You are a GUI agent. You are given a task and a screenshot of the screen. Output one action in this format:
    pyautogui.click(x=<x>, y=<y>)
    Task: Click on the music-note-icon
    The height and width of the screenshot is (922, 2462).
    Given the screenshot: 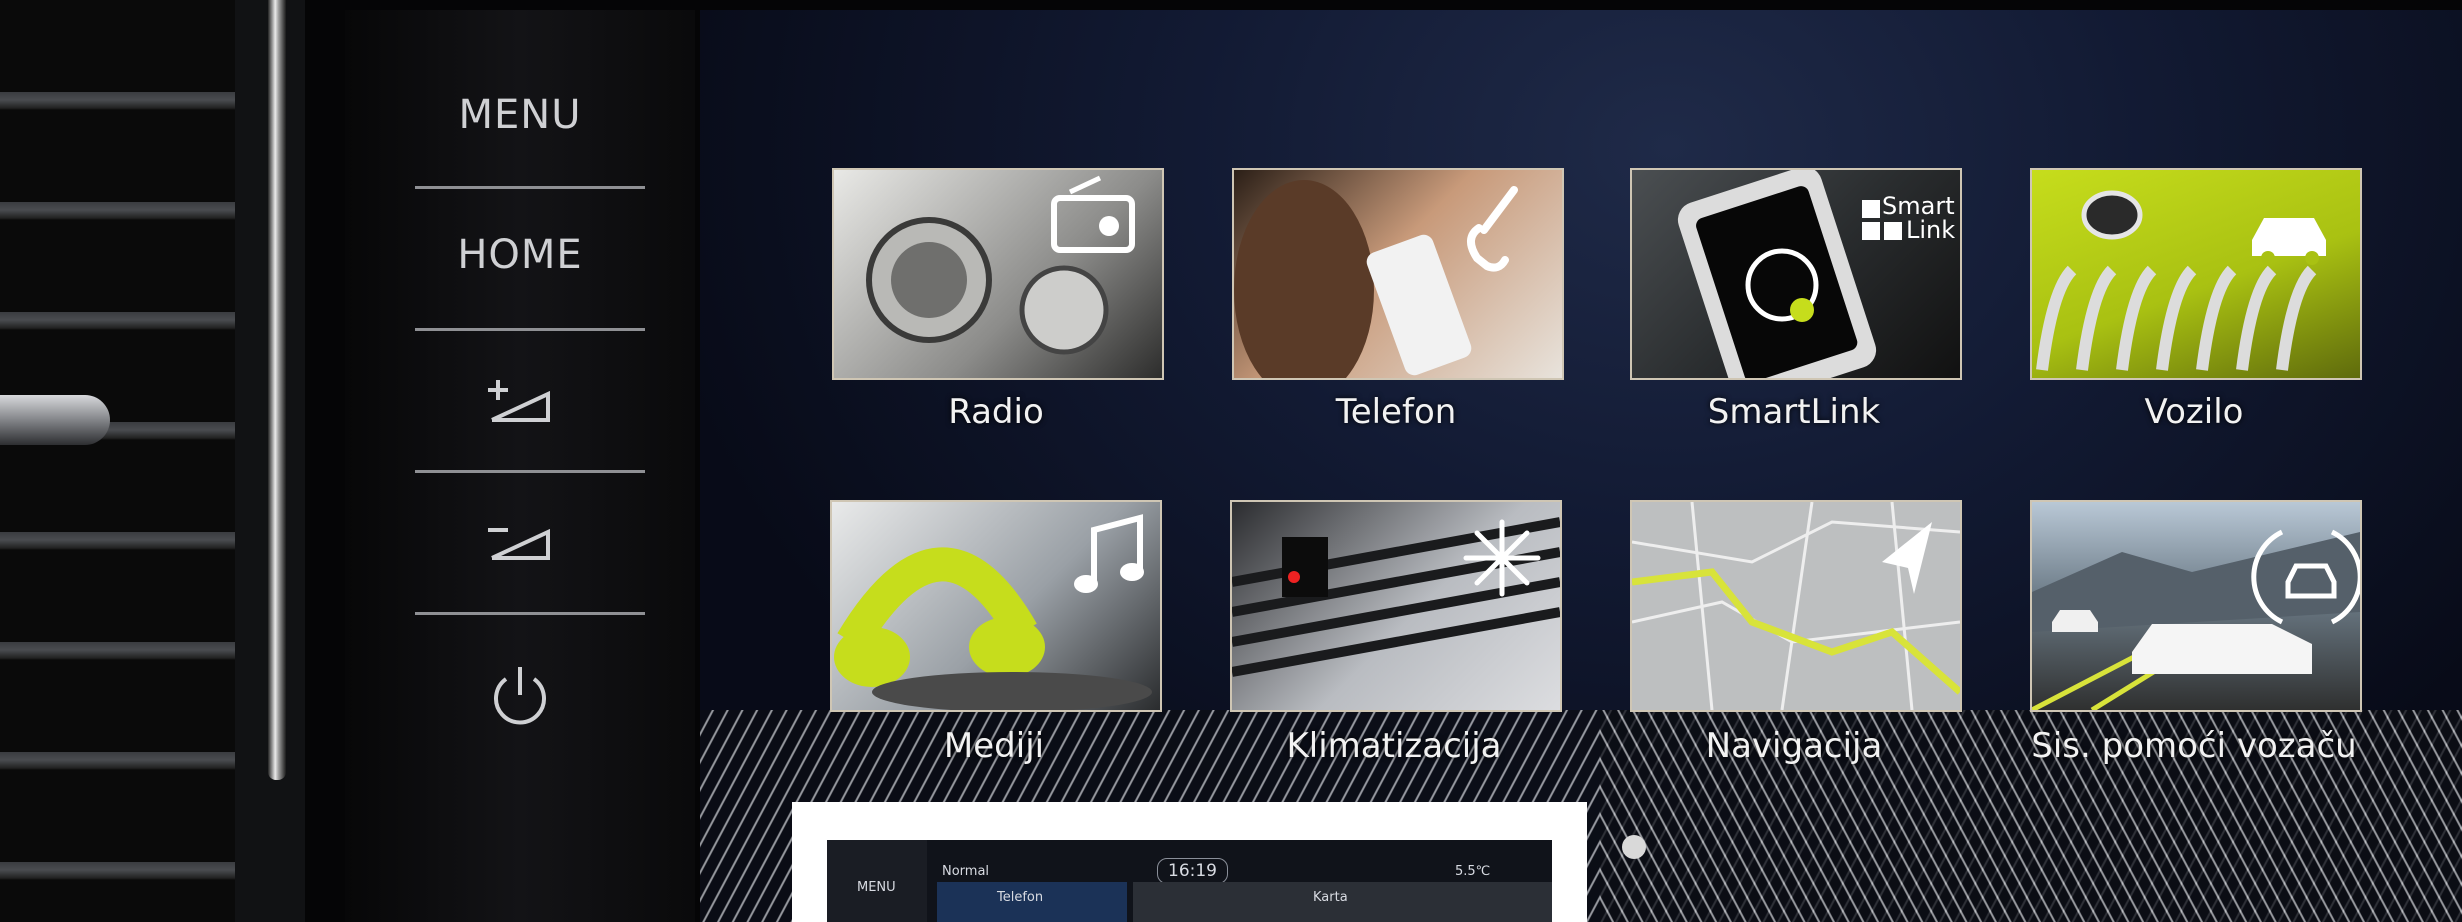 What is the action you would take?
    pyautogui.click(x=993, y=612)
    